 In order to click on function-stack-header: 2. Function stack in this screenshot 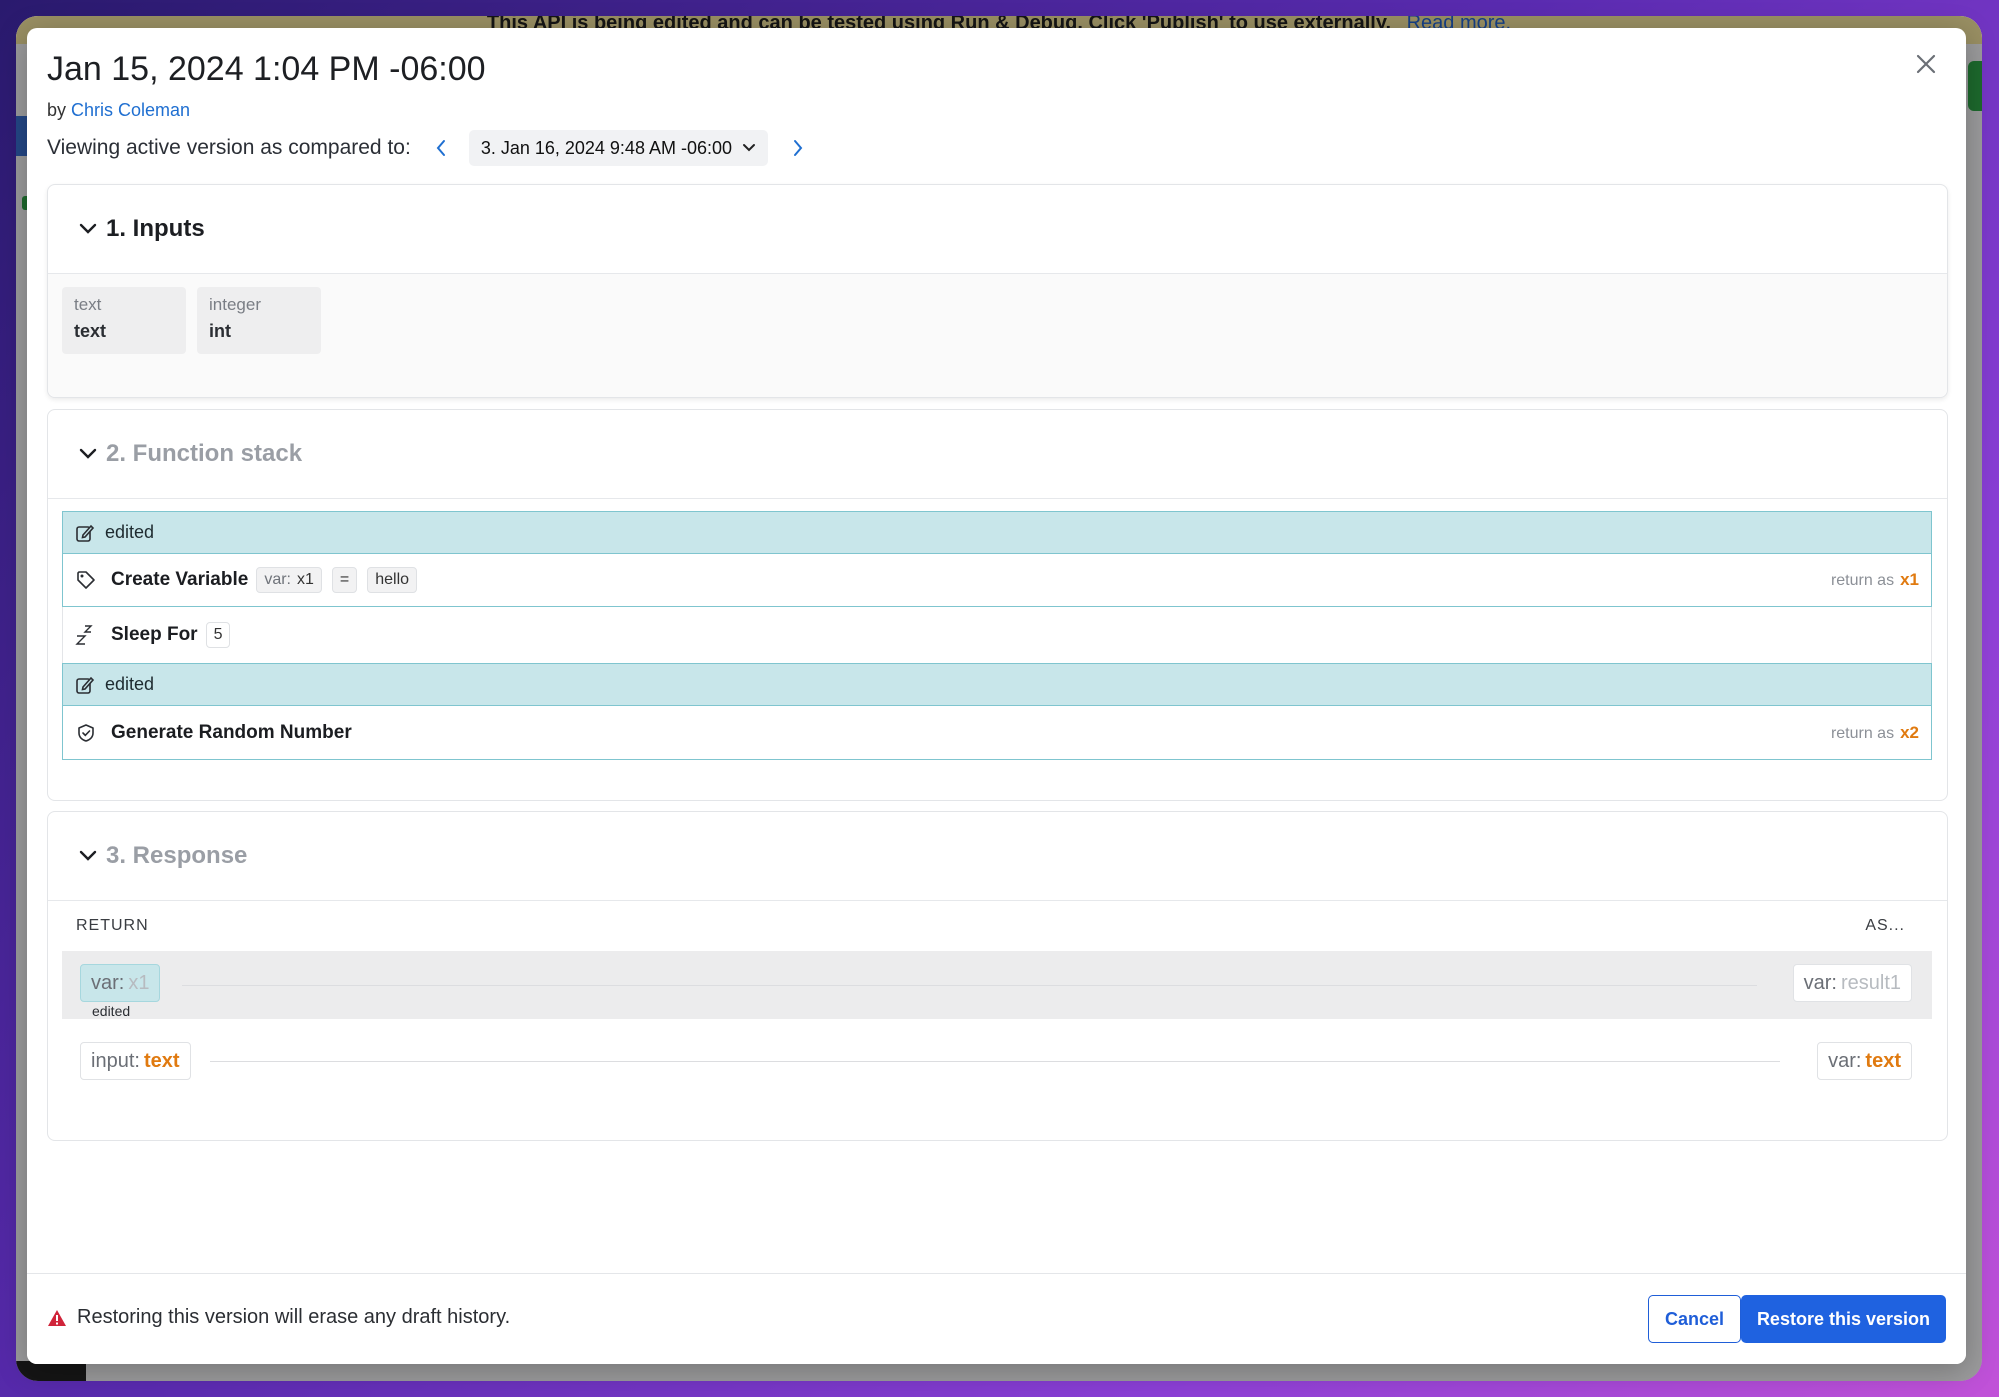, I will do `click(997, 454)`.